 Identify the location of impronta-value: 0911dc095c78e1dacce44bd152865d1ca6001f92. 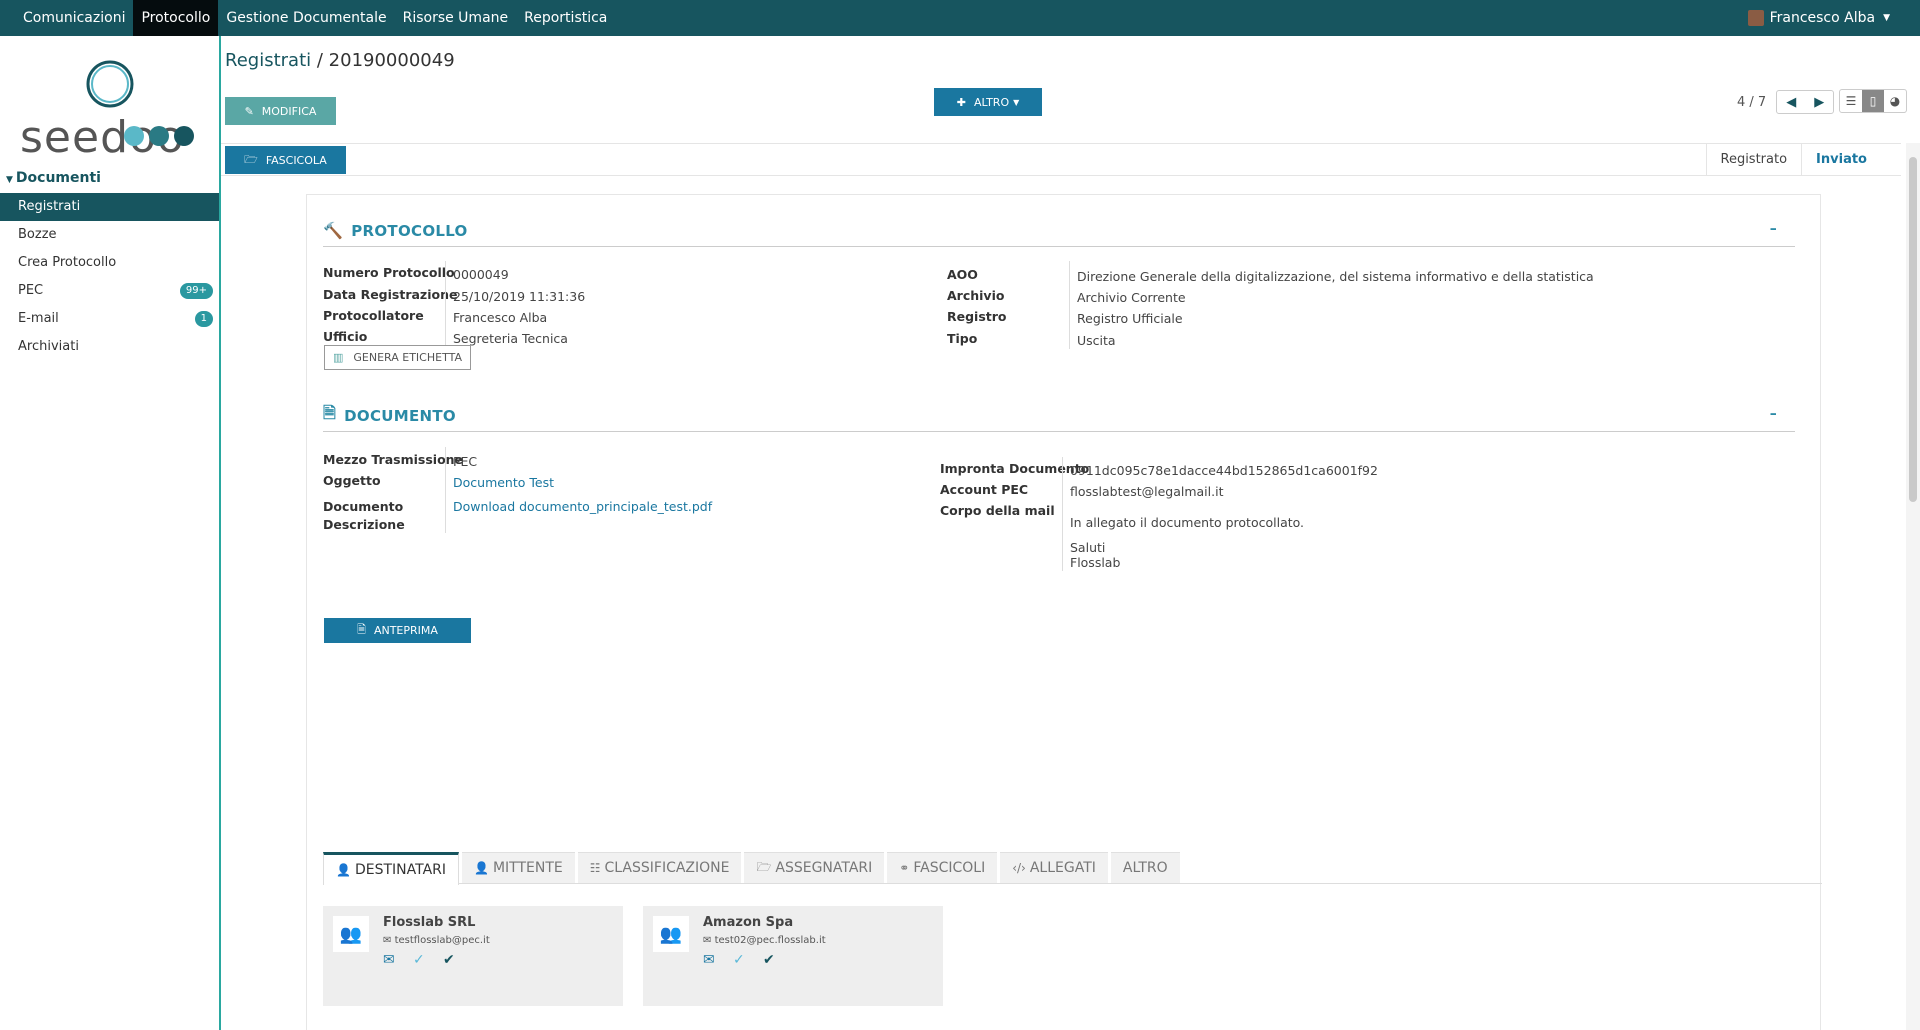
(1224, 470).